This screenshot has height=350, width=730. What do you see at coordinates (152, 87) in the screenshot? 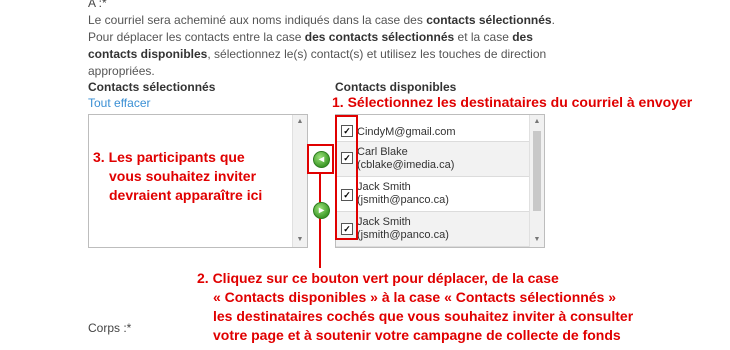
I see `selected-contacts-heading: Contacts sélectionnés` at bounding box center [152, 87].